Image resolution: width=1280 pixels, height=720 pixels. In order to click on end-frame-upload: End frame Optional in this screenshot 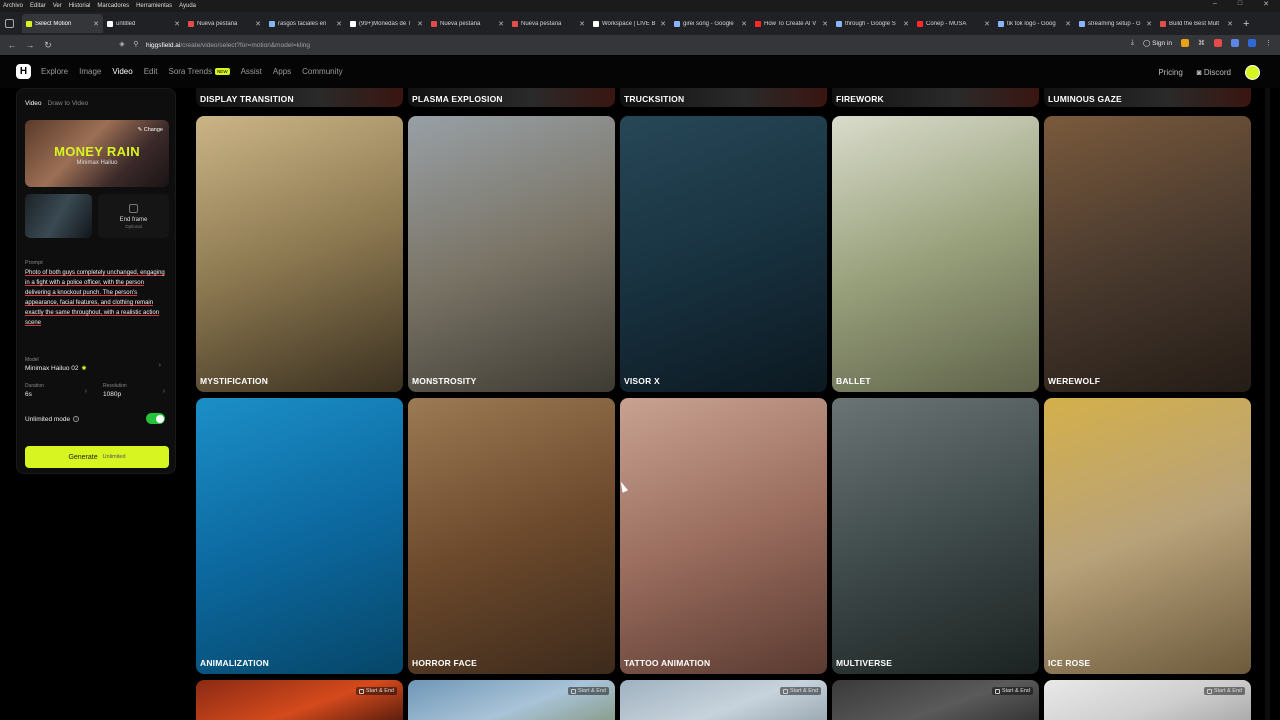, I will do `click(133, 216)`.